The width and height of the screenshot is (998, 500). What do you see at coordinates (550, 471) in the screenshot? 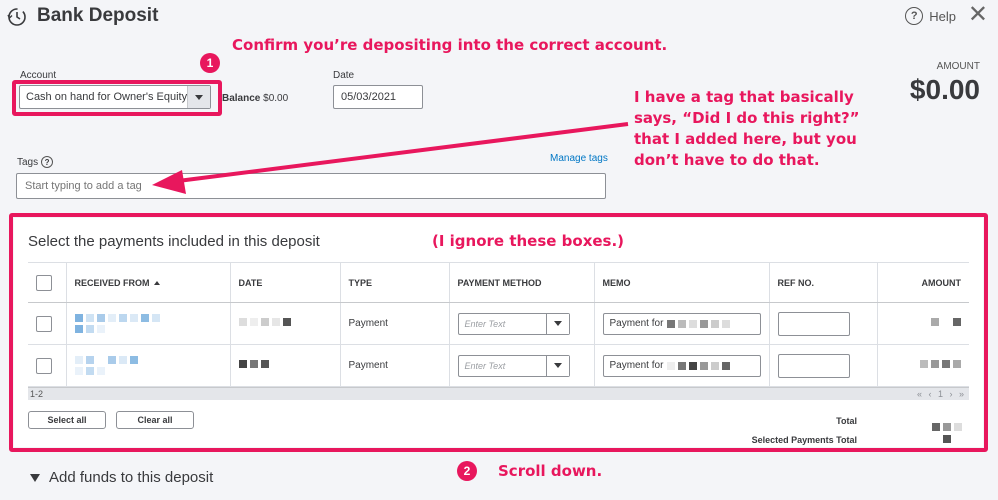
I see `annotation-scroll-down: Scroll down.` at bounding box center [550, 471].